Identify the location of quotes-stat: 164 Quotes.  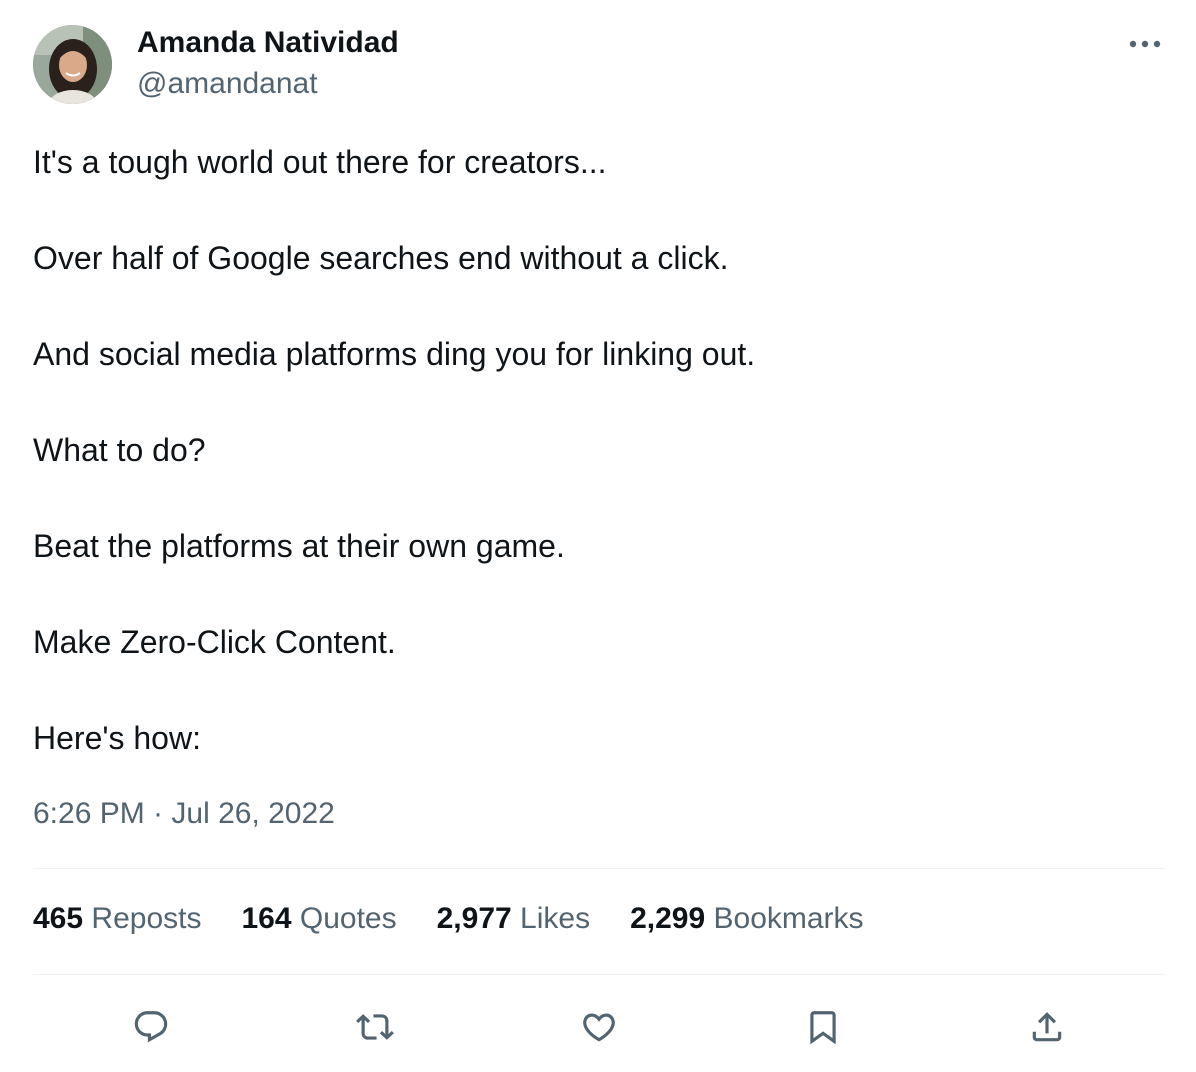
(318, 919).